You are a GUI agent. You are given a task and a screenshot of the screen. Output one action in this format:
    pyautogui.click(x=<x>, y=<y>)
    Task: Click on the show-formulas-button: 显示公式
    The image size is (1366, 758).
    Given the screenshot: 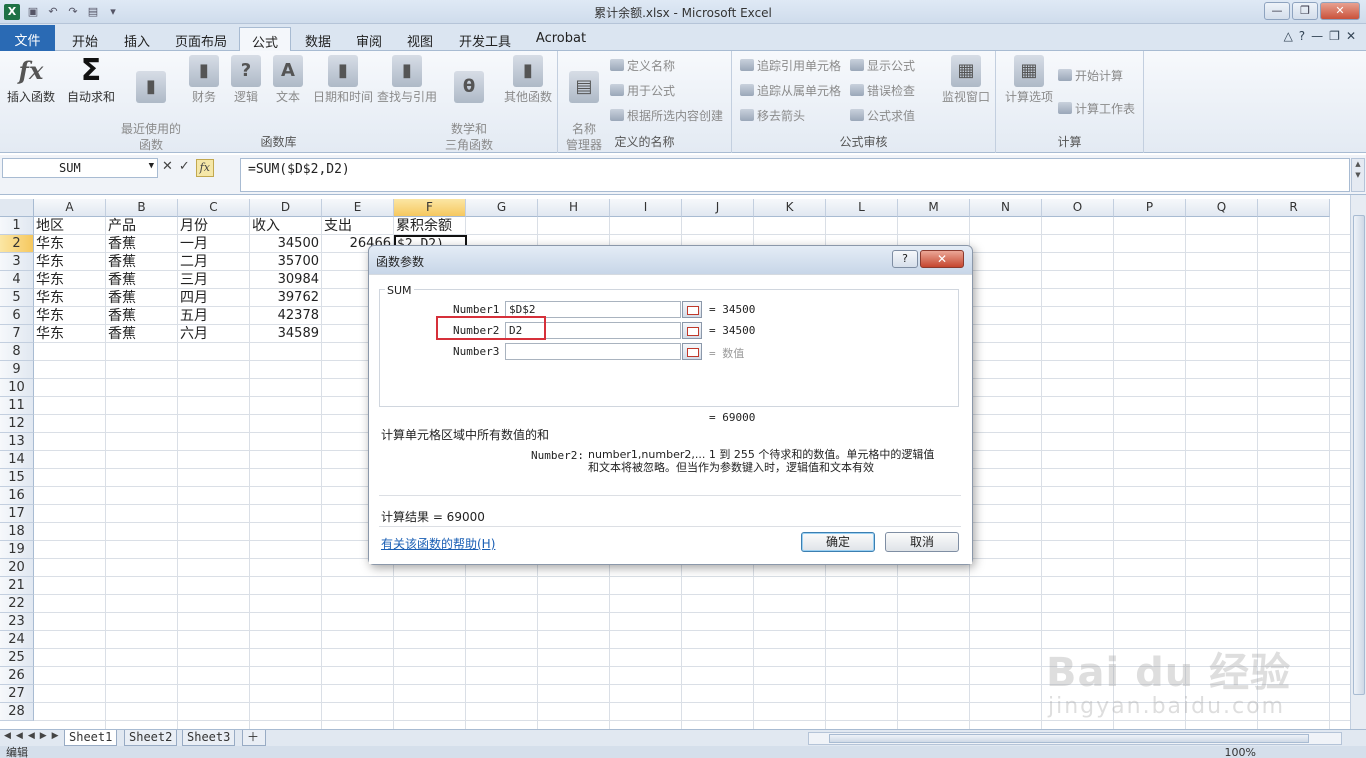 What is the action you would take?
    pyautogui.click(x=882, y=66)
    